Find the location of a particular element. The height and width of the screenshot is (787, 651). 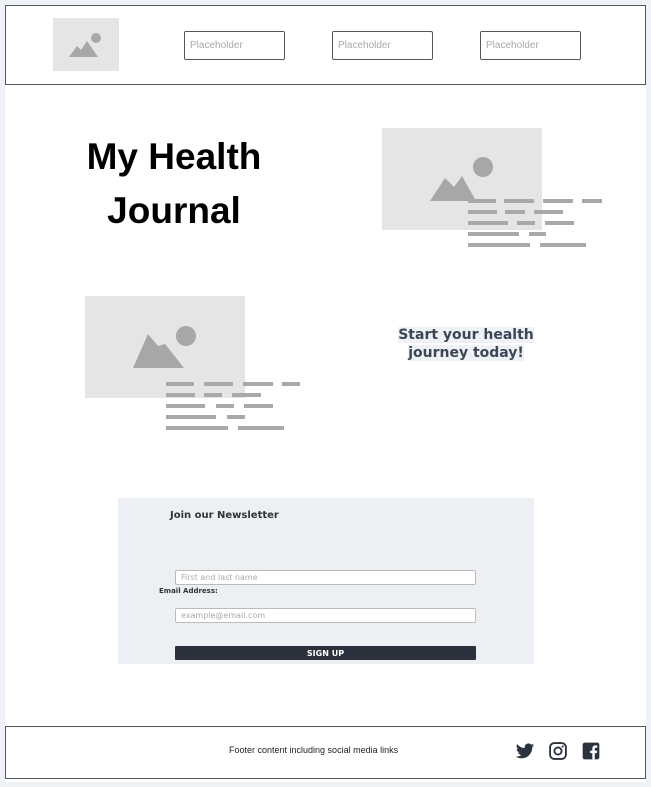

sign-up-button: SIGN UP is located at coordinates (325, 653).